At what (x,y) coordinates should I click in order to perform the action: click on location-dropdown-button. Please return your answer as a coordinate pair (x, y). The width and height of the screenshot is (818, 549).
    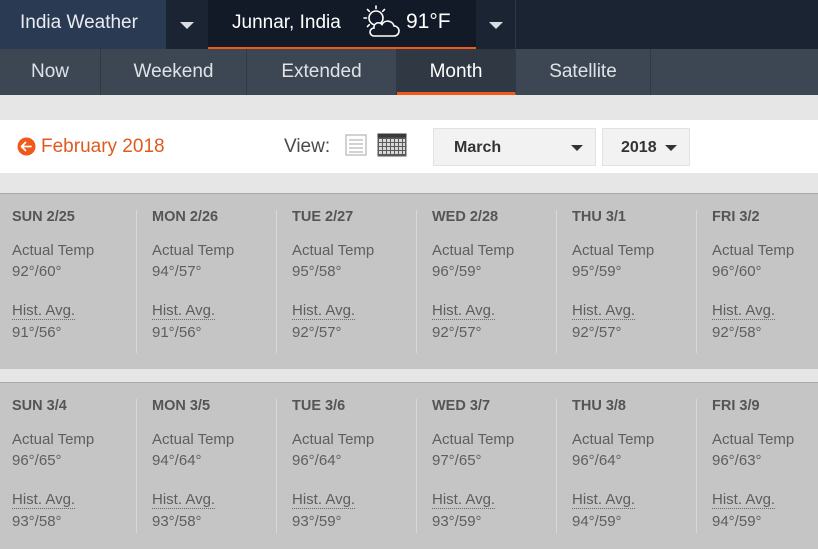
    Looking at the image, I should click on (496, 24).